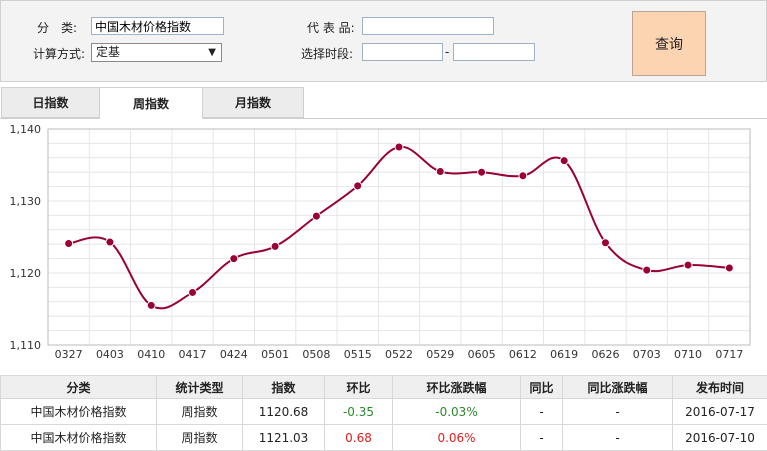  What do you see at coordinates (456, 411) in the screenshot?
I see `cell-mom-pct: -0.03%` at bounding box center [456, 411].